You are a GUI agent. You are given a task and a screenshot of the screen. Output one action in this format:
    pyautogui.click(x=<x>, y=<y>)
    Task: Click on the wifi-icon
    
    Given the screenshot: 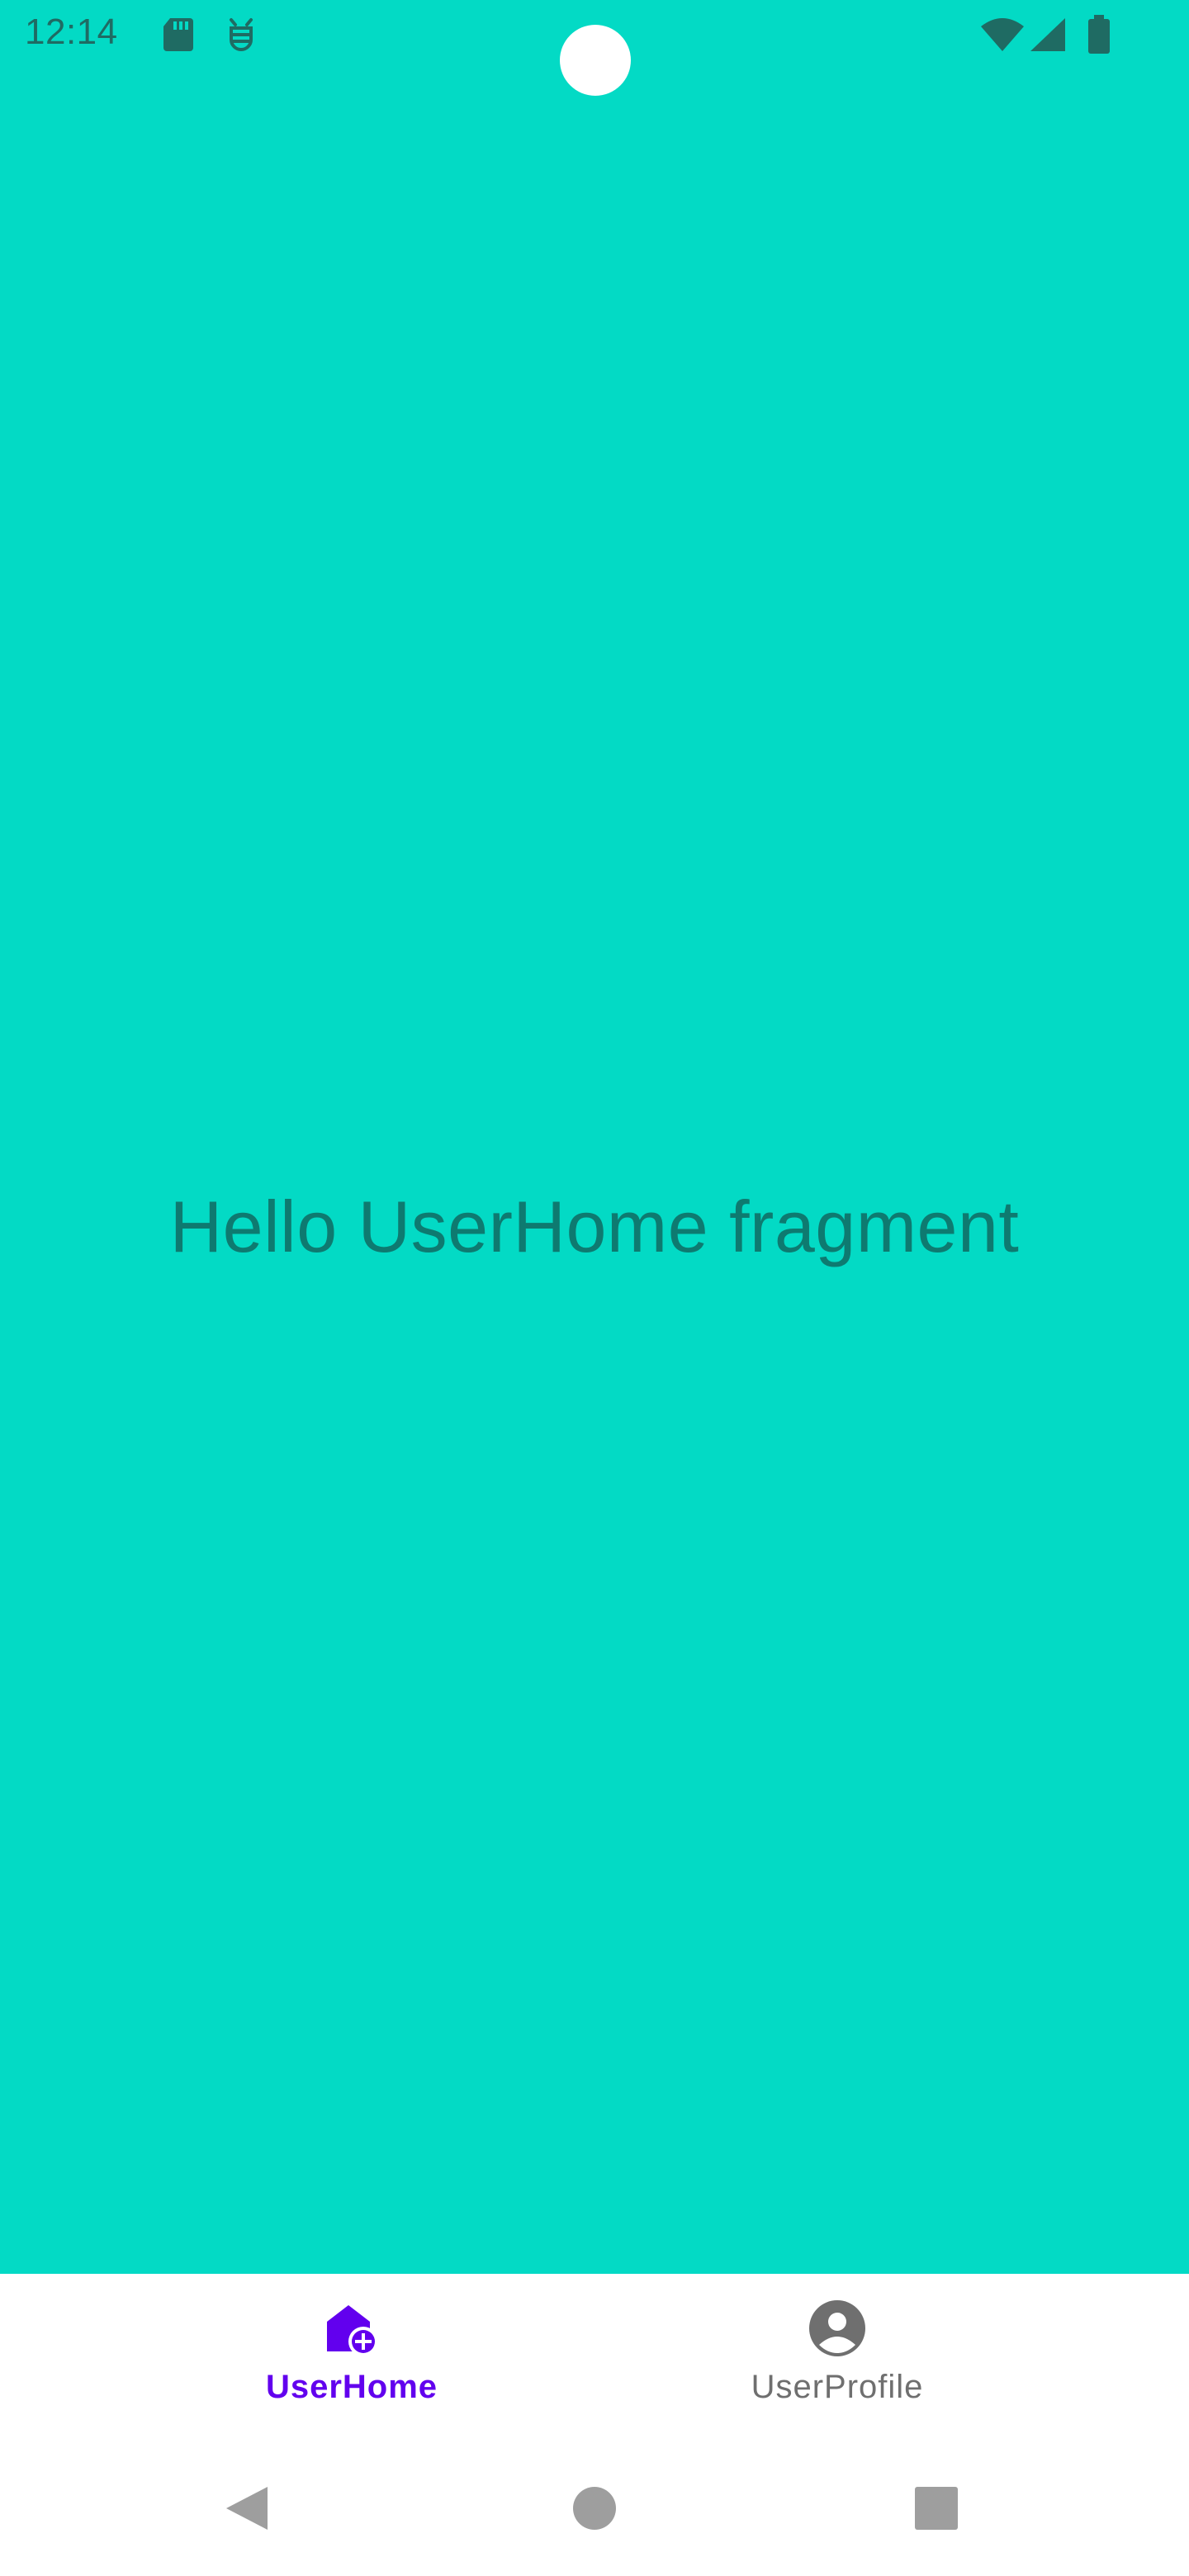 What is the action you would take?
    pyautogui.click(x=1002, y=37)
    